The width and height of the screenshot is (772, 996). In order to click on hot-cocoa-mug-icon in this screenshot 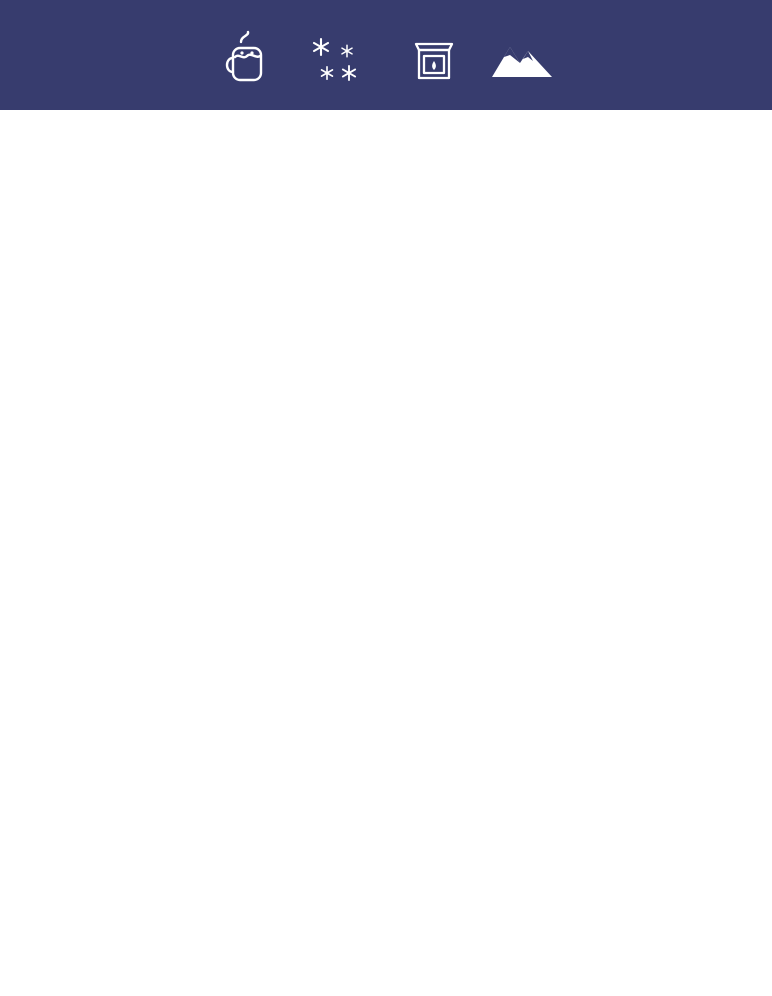, I will do `click(248, 59)`.